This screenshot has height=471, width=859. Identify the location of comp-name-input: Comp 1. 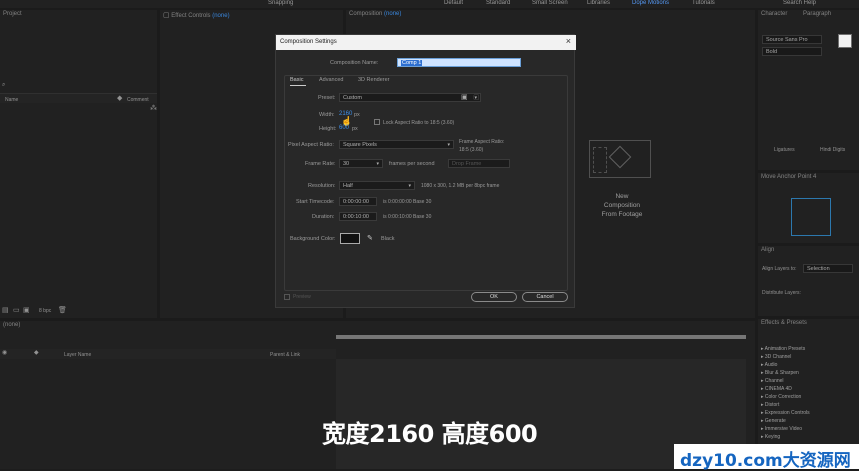
(459, 62).